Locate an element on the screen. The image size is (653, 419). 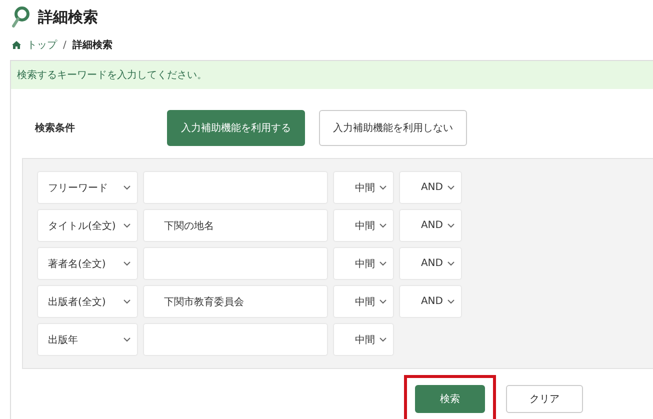
keyword-input-field: 下関市教育委員会 is located at coordinates (235, 301).